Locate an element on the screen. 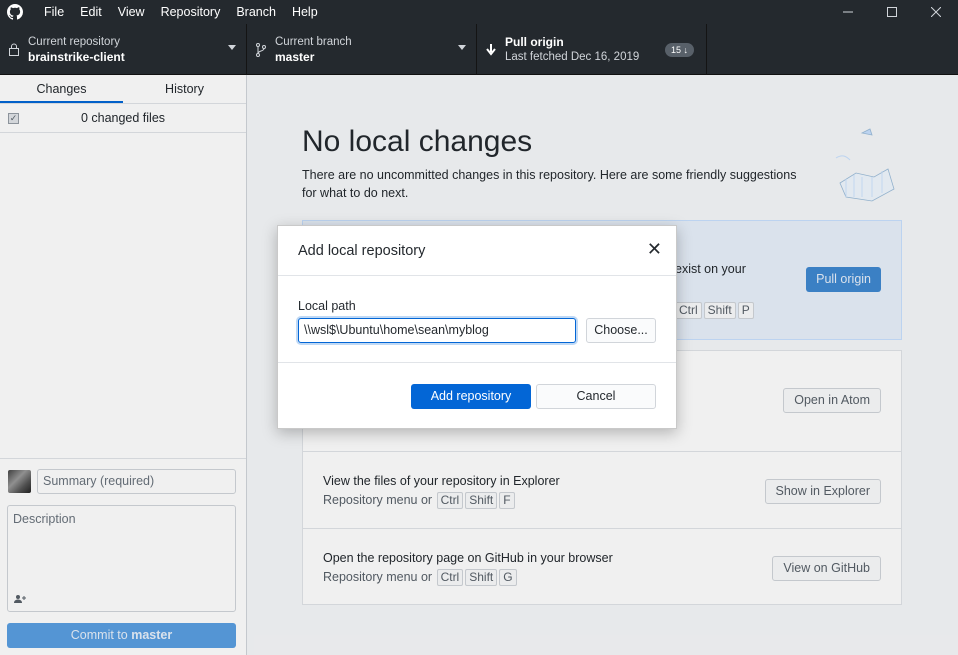 Image resolution: width=958 pixels, height=655 pixels. minimize-icon is located at coordinates (848, 12).